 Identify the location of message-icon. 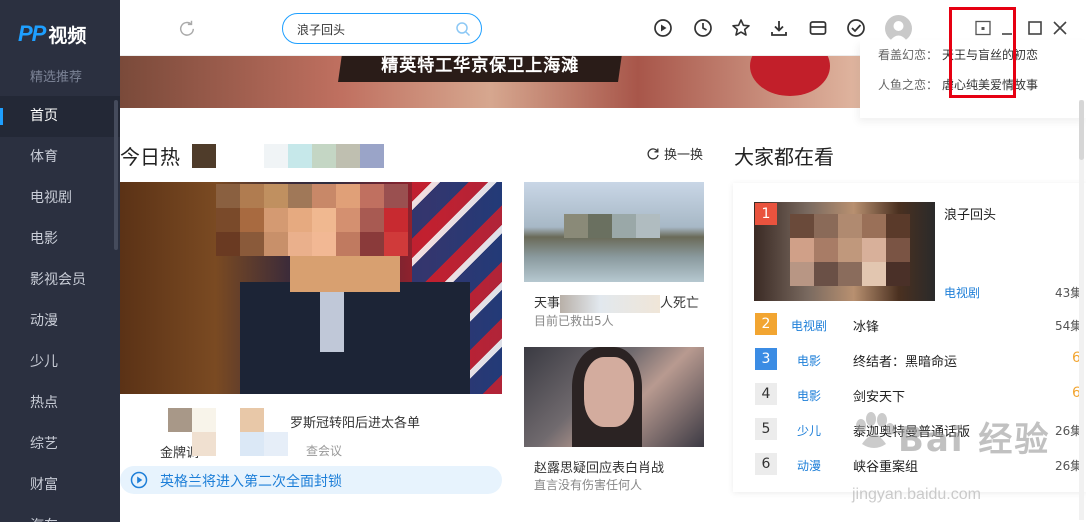
(818, 28).